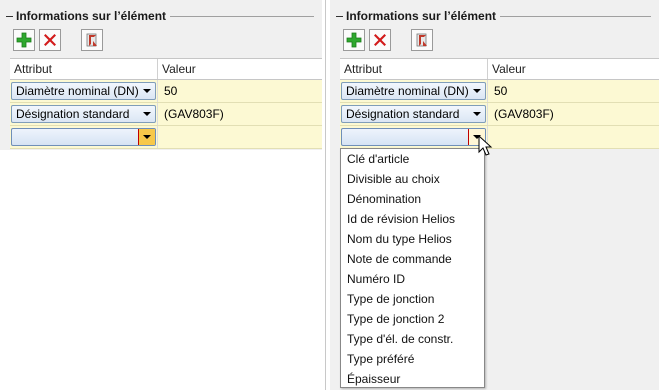  What do you see at coordinates (412, 179) in the screenshot?
I see `dropdown-option: Divisible au choix` at bounding box center [412, 179].